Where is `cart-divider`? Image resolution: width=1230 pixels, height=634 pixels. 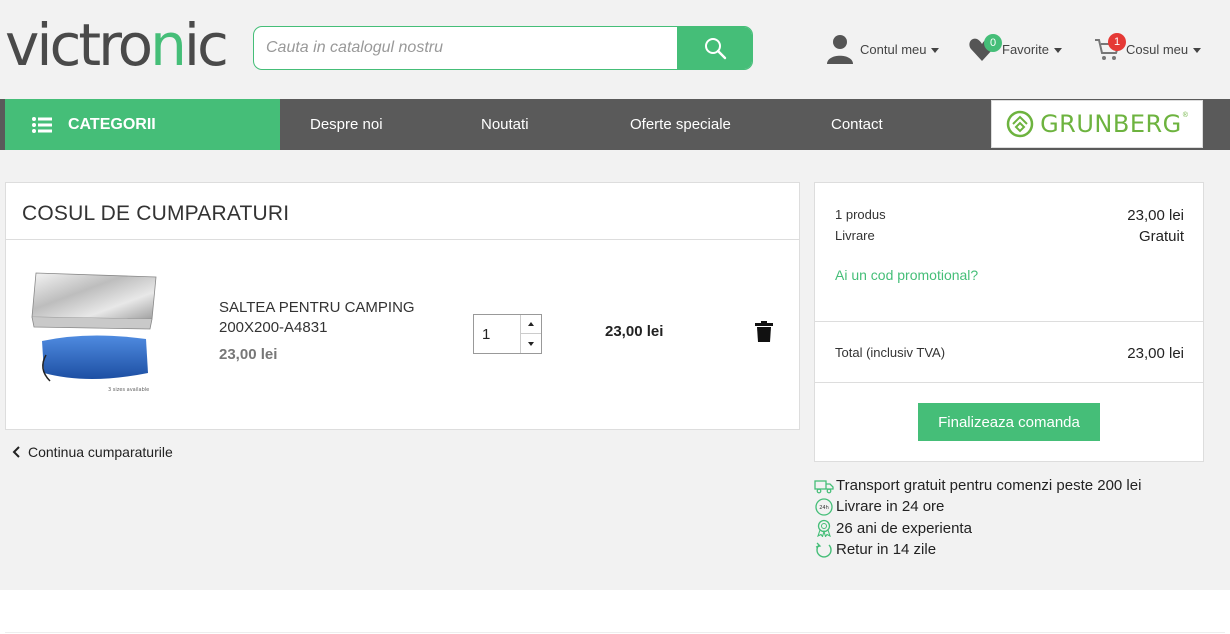 cart-divider is located at coordinates (402, 239).